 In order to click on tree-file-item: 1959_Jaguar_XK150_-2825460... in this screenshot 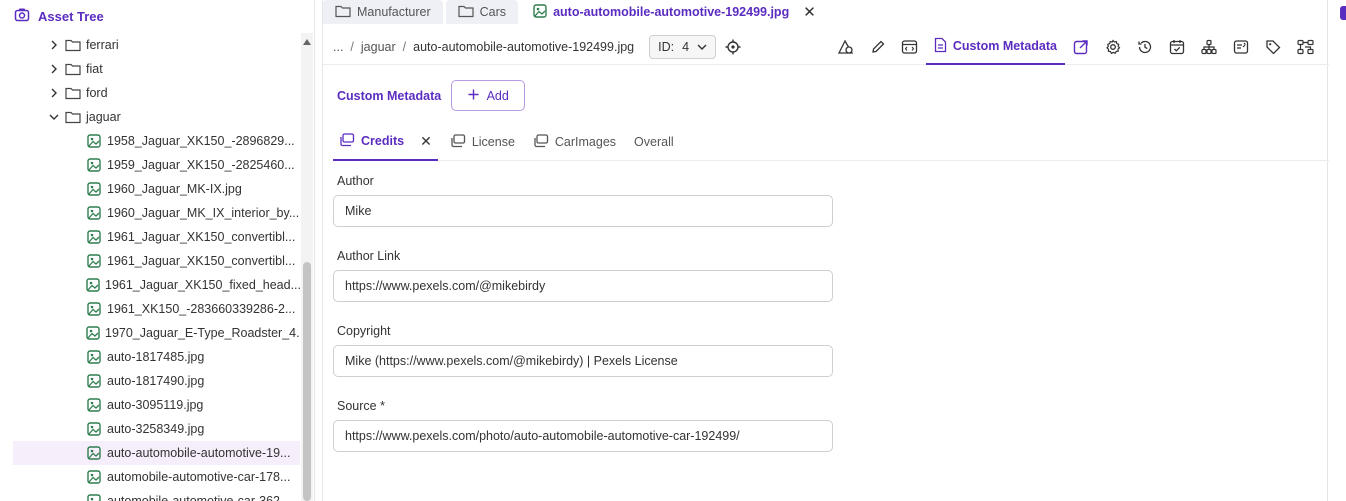, I will do `click(150, 165)`.